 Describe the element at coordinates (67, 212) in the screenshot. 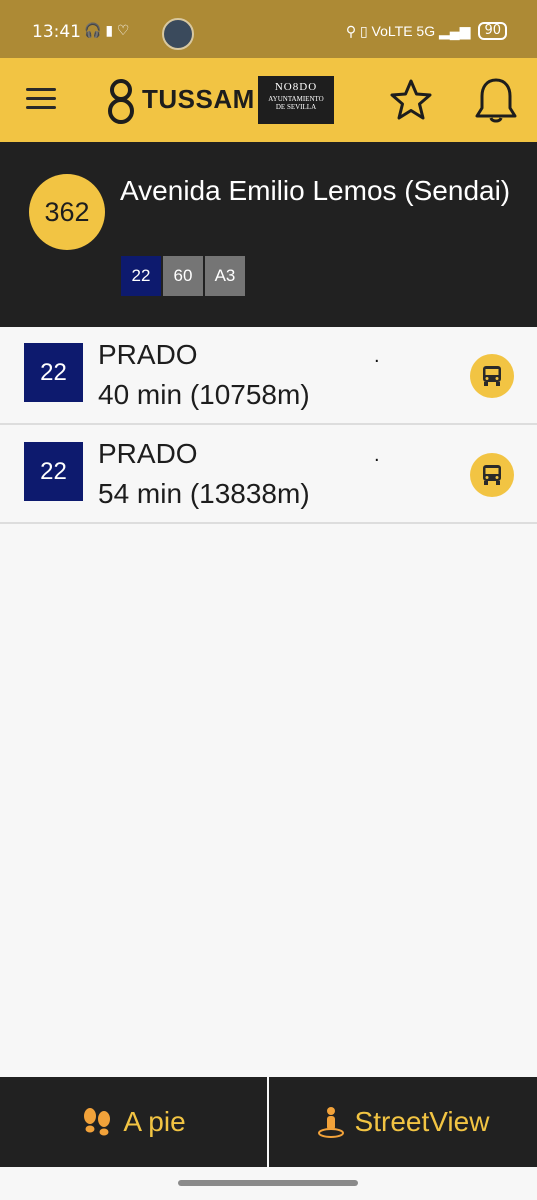

I see `stop-number-badge: 362` at that location.